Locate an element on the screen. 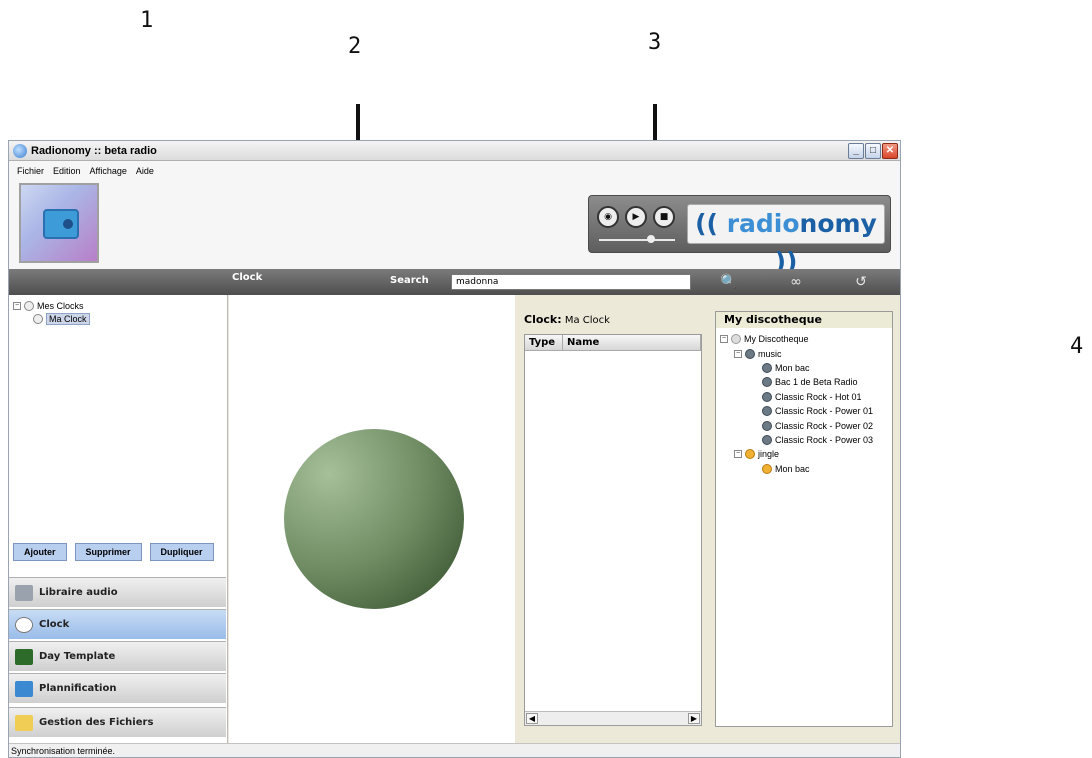  menu-edition: Edition is located at coordinates (67, 171).